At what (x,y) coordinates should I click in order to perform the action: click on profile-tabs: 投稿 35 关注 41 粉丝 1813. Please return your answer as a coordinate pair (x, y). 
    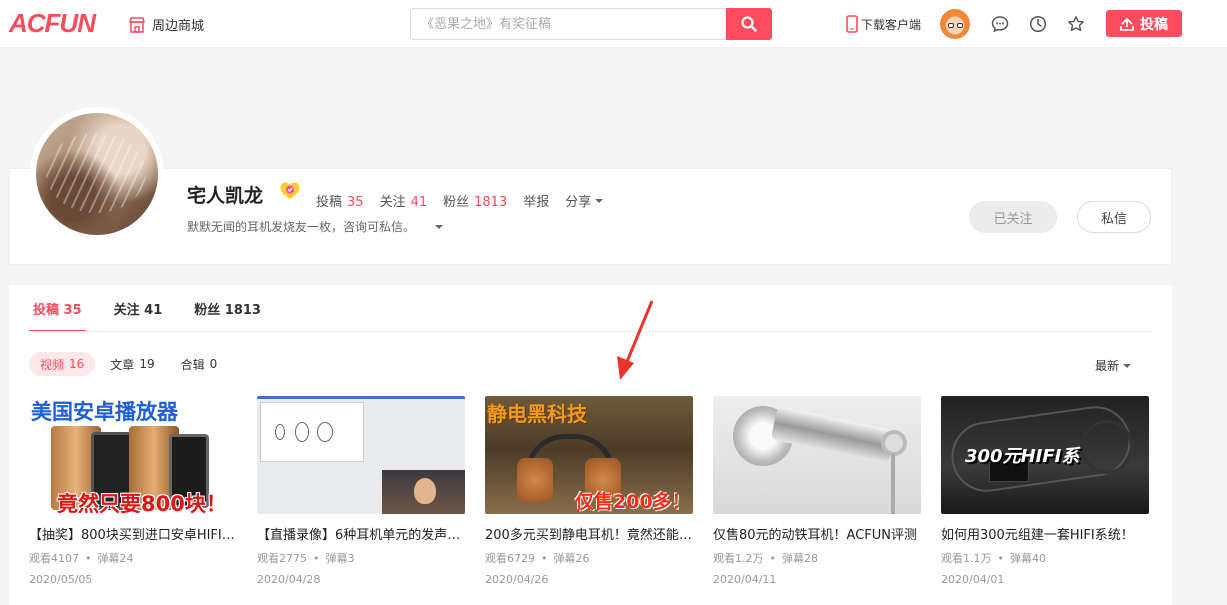
    Looking at the image, I should click on (159, 313).